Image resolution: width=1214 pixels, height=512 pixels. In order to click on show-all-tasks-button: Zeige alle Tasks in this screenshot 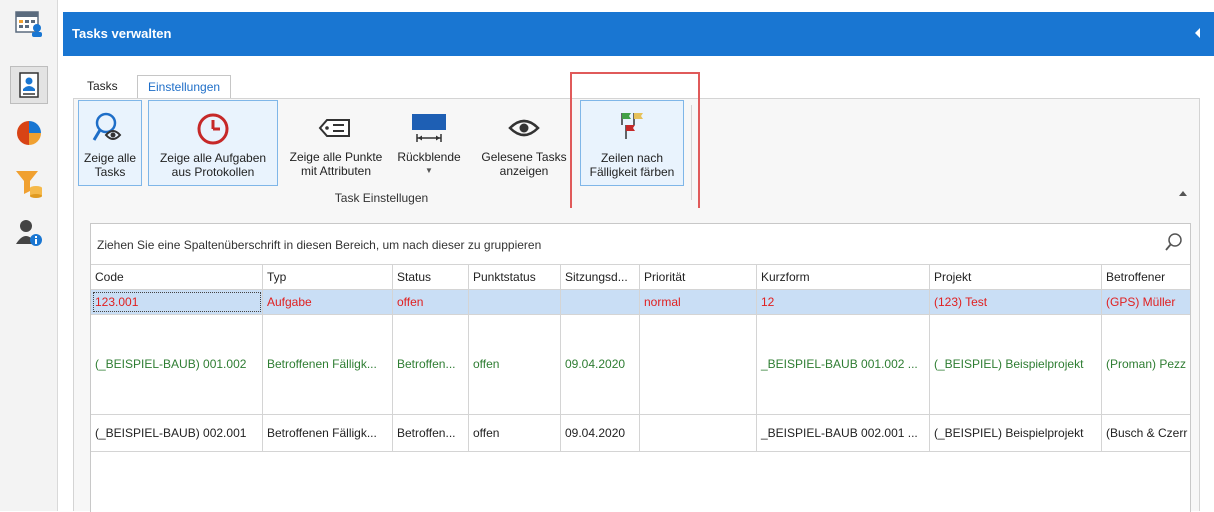, I will do `click(110, 143)`.